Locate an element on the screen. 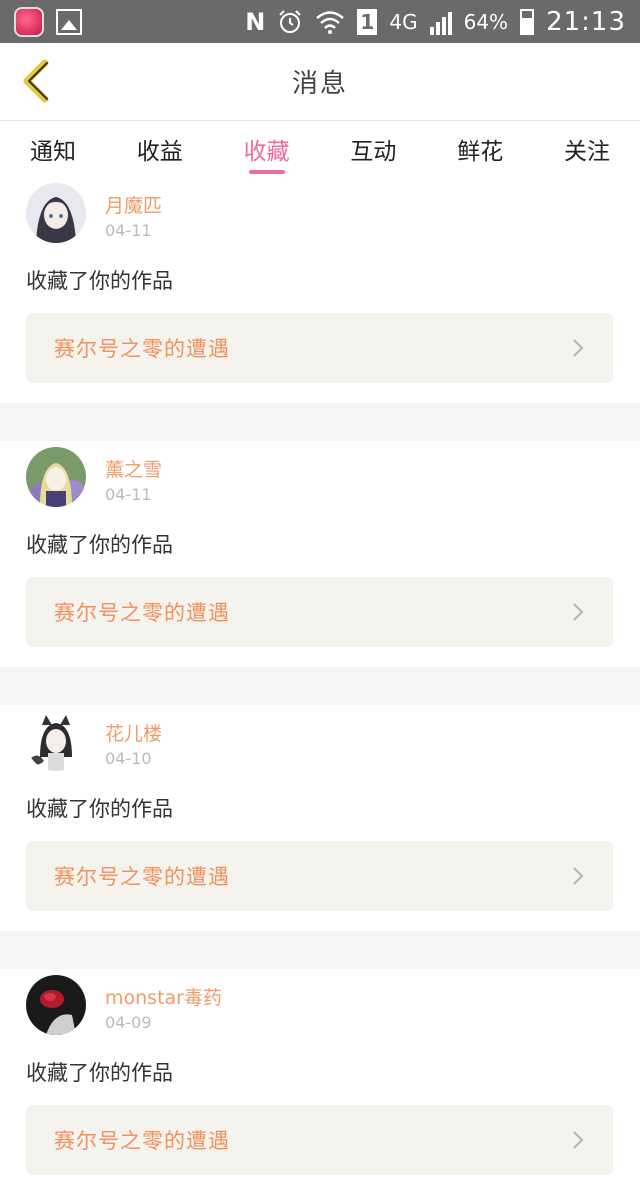  back-button is located at coordinates (36, 81).